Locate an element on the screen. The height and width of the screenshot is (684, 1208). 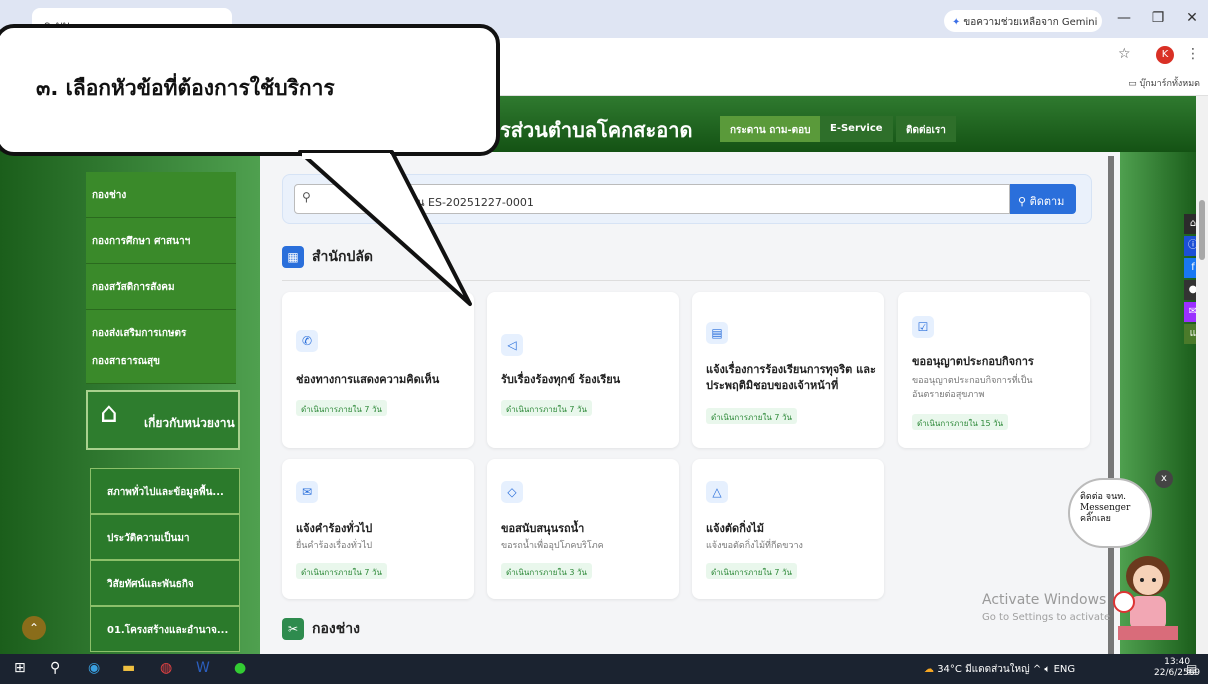
section-title-office: ▦ สำนักปลัด is located at coordinates (327, 261).